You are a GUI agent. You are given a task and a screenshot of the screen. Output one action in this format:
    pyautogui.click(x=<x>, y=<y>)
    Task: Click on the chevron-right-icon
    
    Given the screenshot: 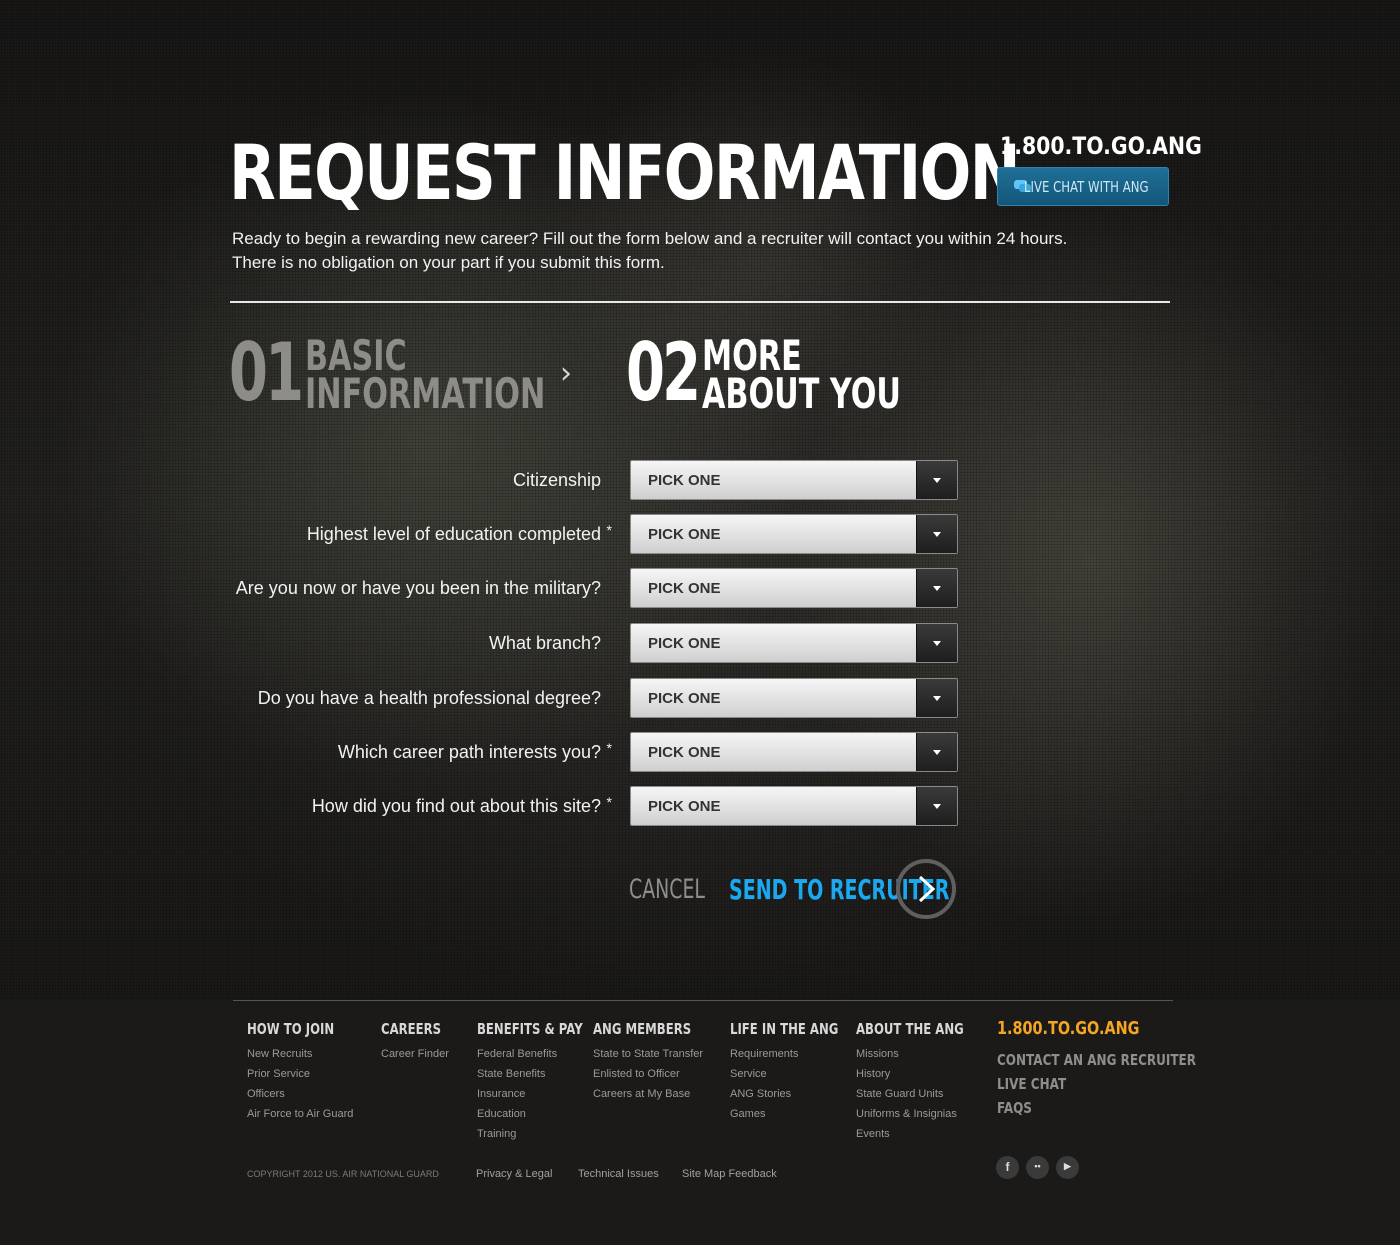 What is the action you would take?
    pyautogui.click(x=927, y=889)
    